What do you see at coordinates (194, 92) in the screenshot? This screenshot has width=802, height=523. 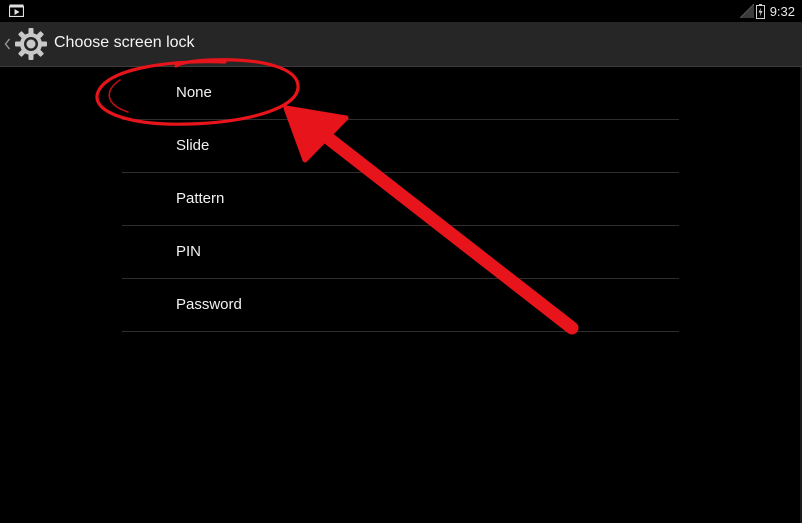 I see `lock-option-label: None` at bounding box center [194, 92].